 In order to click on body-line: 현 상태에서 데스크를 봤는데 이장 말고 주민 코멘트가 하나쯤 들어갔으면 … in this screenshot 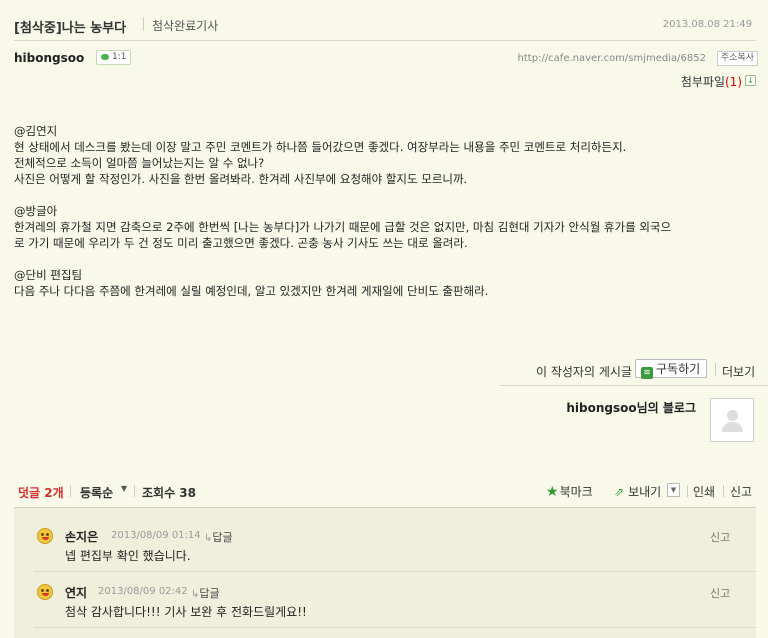, I will do `click(320, 147)`.